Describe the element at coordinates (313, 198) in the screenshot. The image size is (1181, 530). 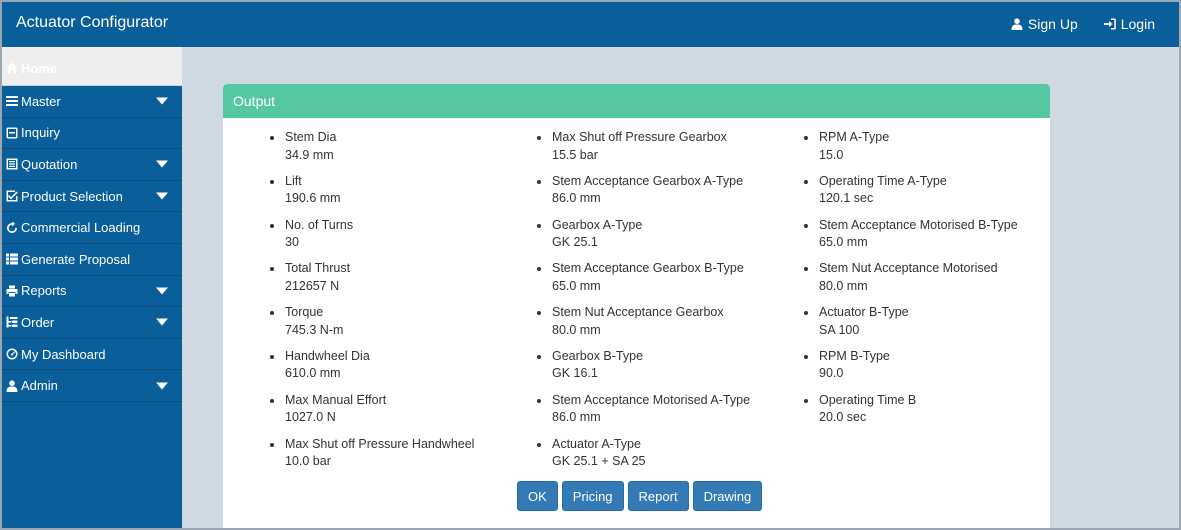
I see `output-value: 190.6 mm` at that location.